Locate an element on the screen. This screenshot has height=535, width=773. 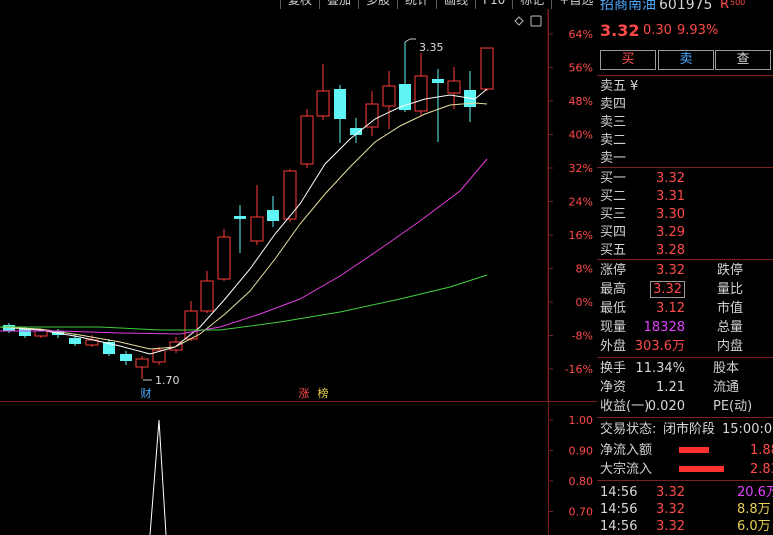
buy-order-row: 买五 3.28 is located at coordinates (685, 250).